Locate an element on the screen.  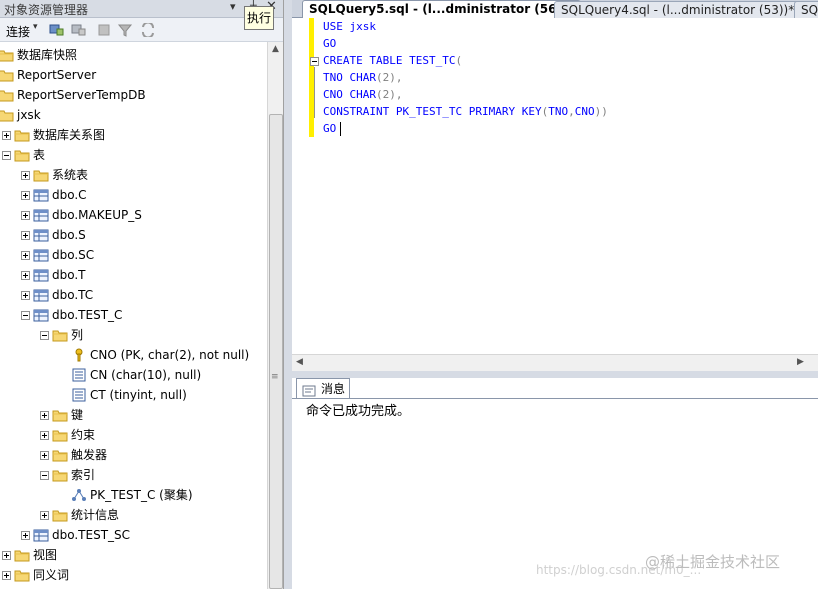
tree-node: CN (char(10), null) is located at coordinates (133, 375).